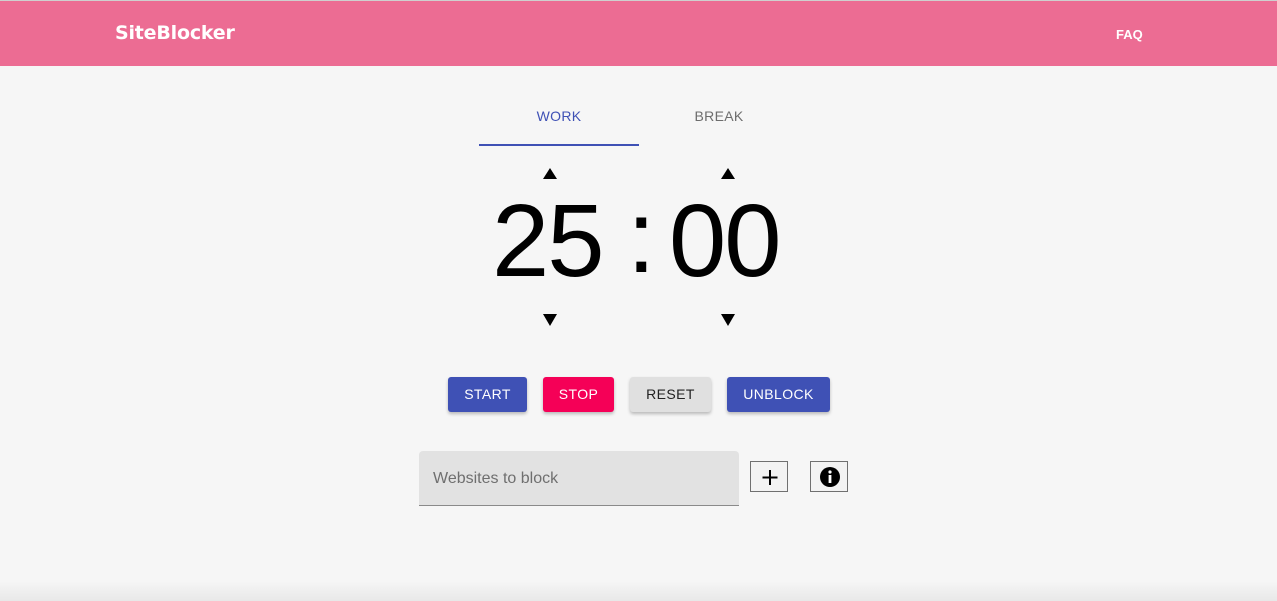  I want to click on tab-work: WORK, so click(559, 121).